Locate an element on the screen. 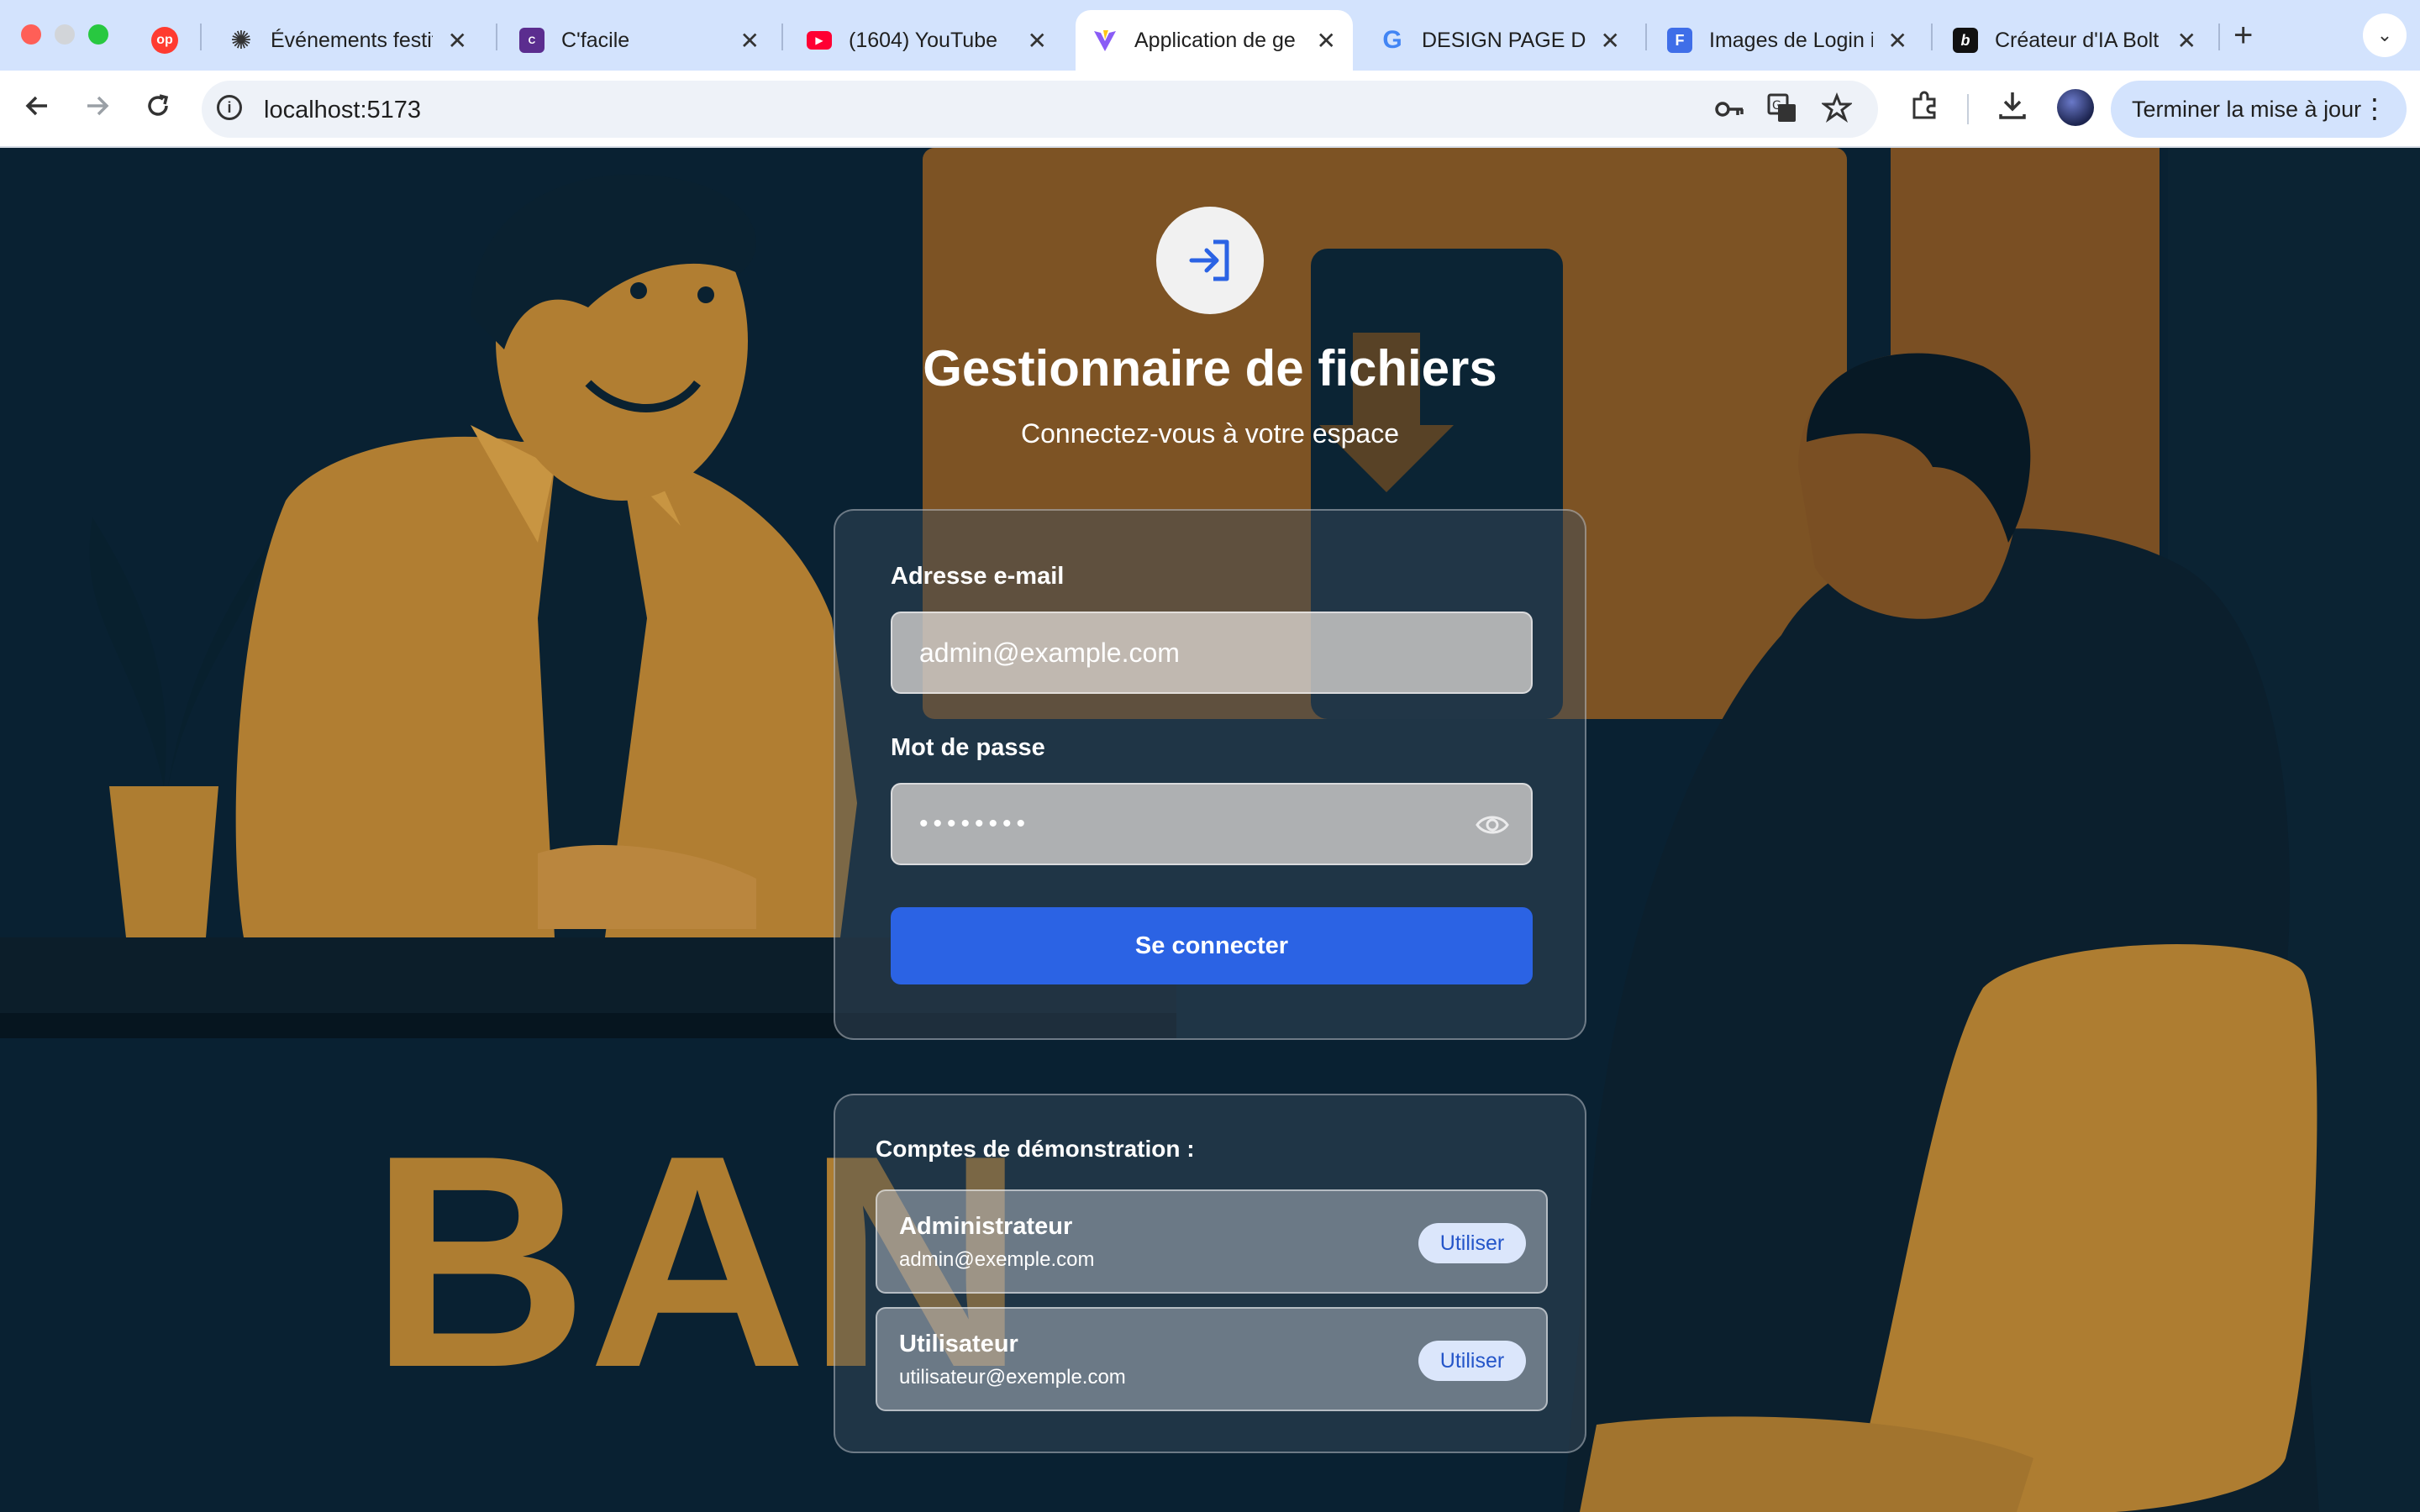 This screenshot has height=1512, width=2420. tab-images-login: F Images de Login i ✕ is located at coordinates (1787, 40).